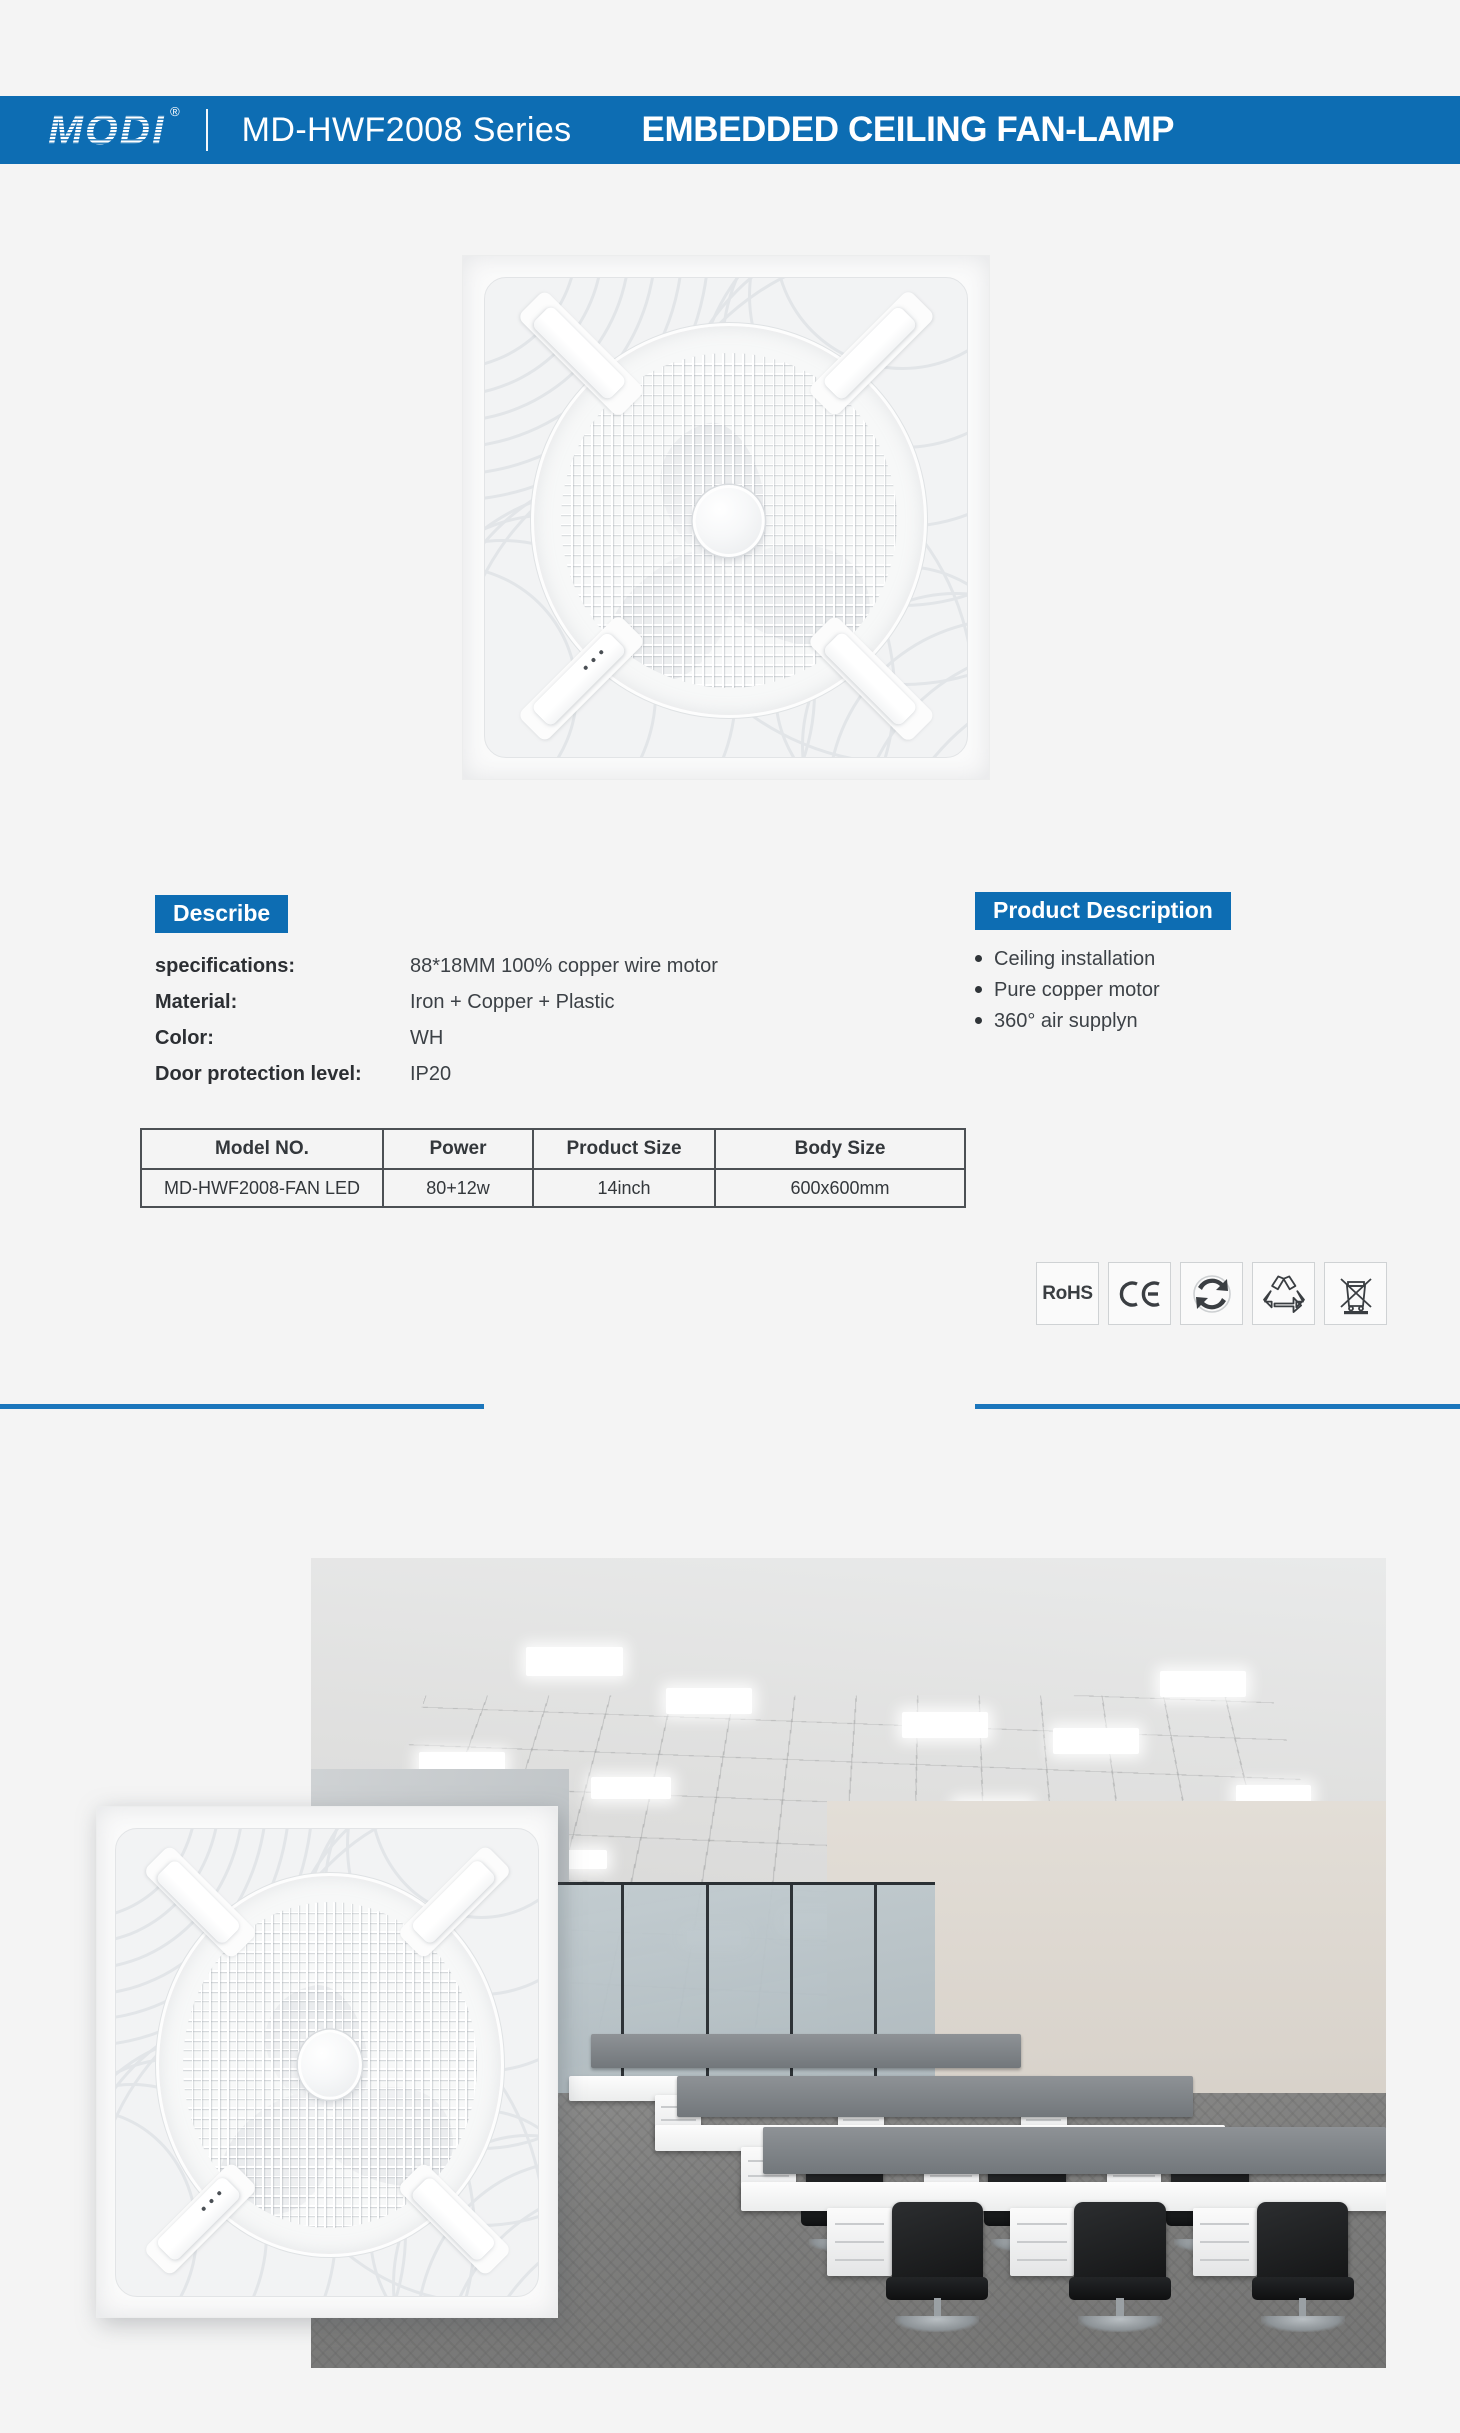  Describe the element at coordinates (176, 111) in the screenshot. I see `registered-trademark-icon: ®` at that location.